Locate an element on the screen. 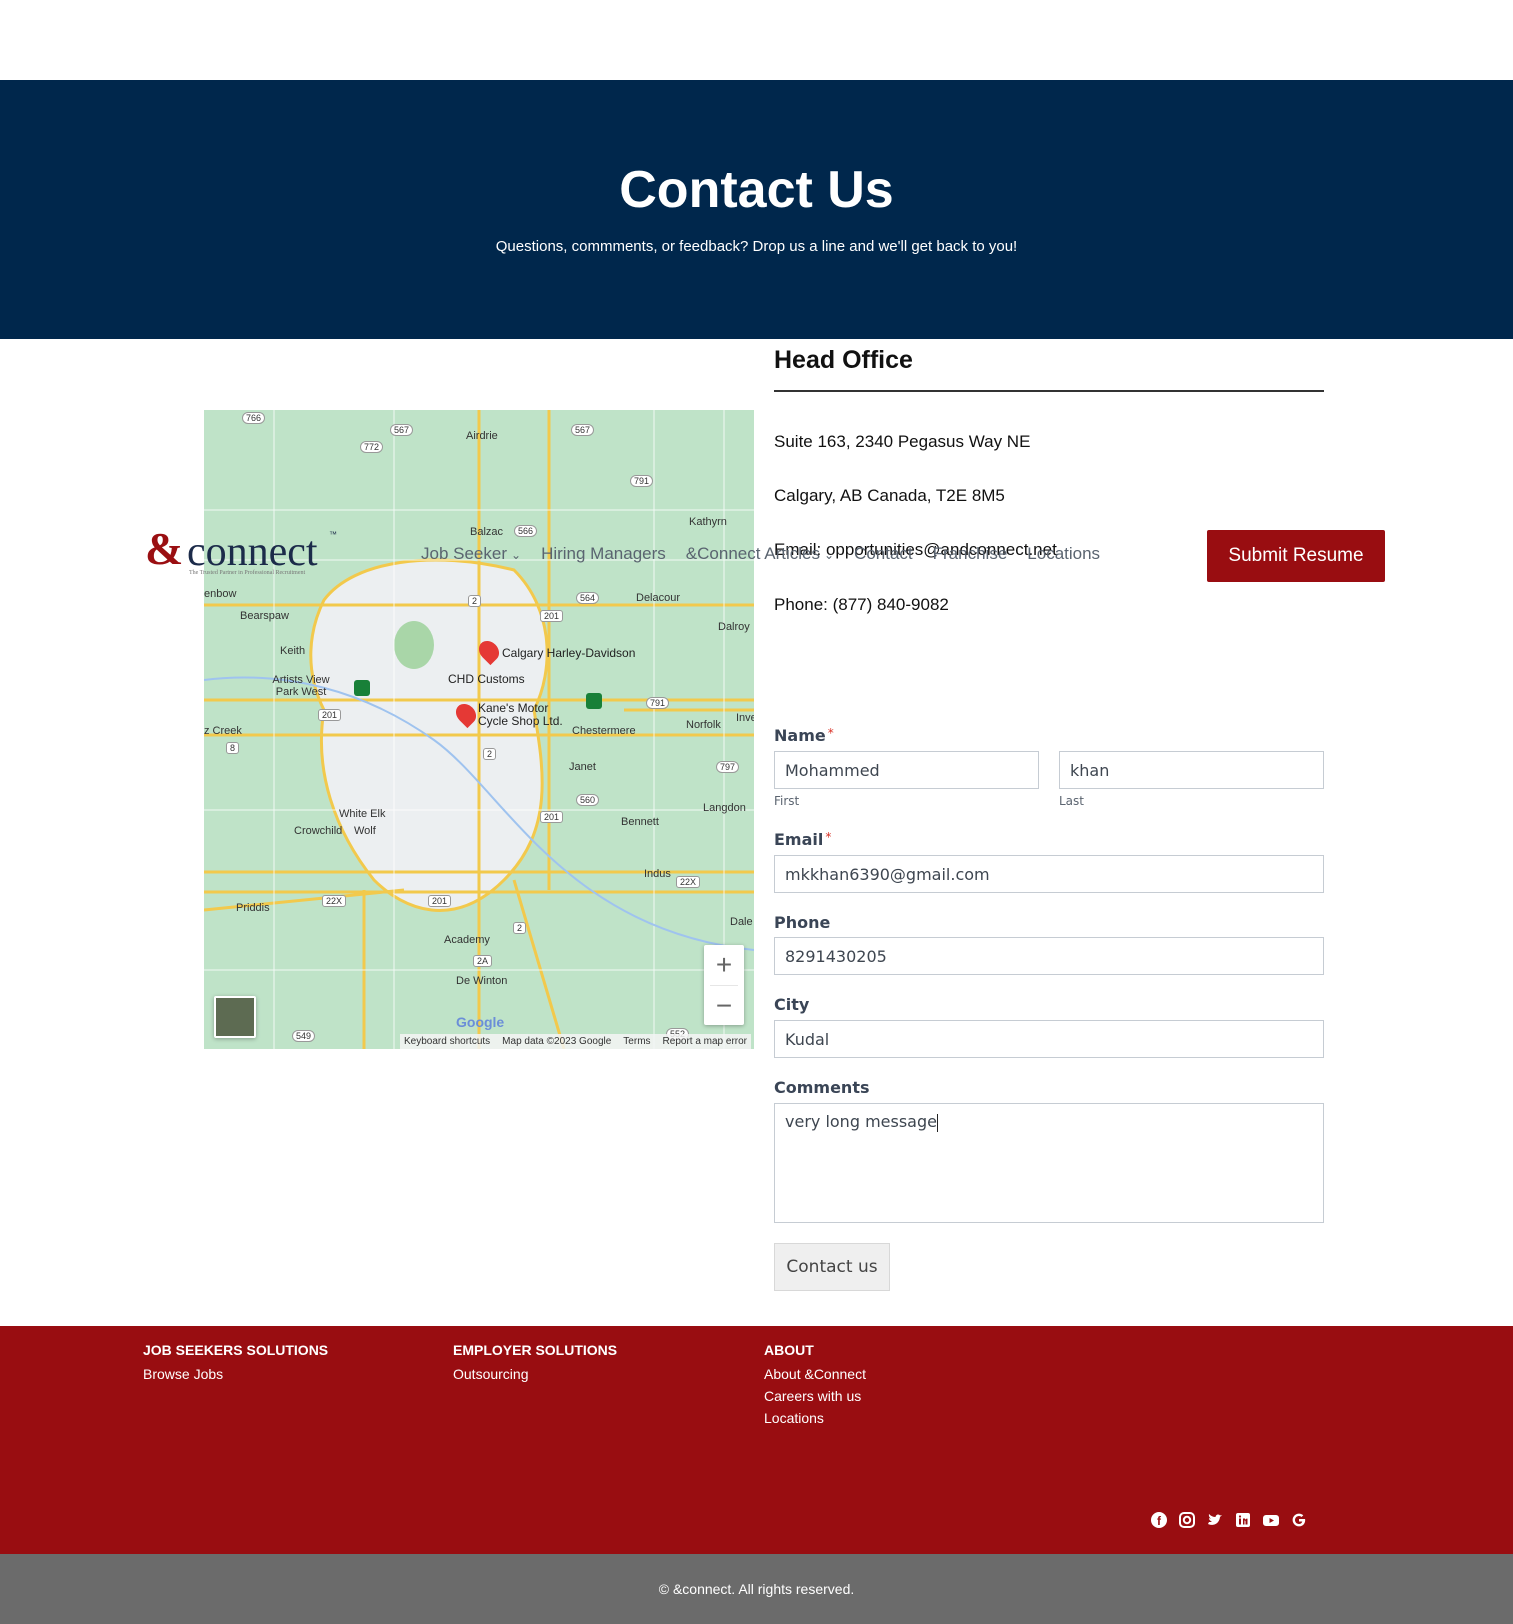 Image resolution: width=1513 pixels, height=1624 pixels. office-title: Head Office is located at coordinates (843, 360).